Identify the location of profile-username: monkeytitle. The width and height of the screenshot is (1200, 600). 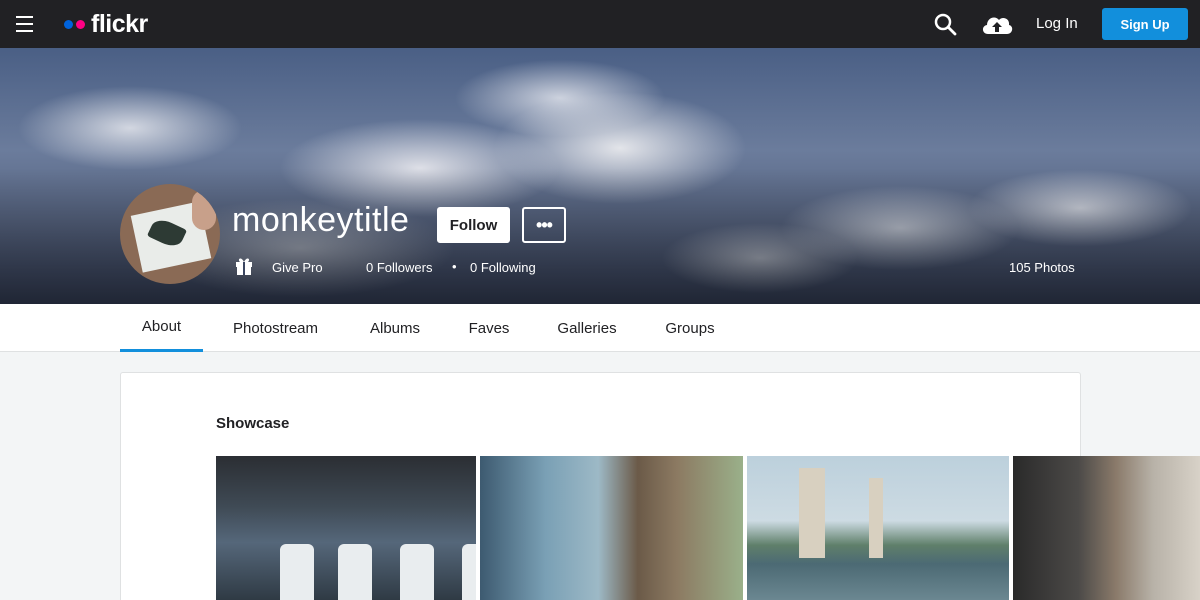
(321, 220).